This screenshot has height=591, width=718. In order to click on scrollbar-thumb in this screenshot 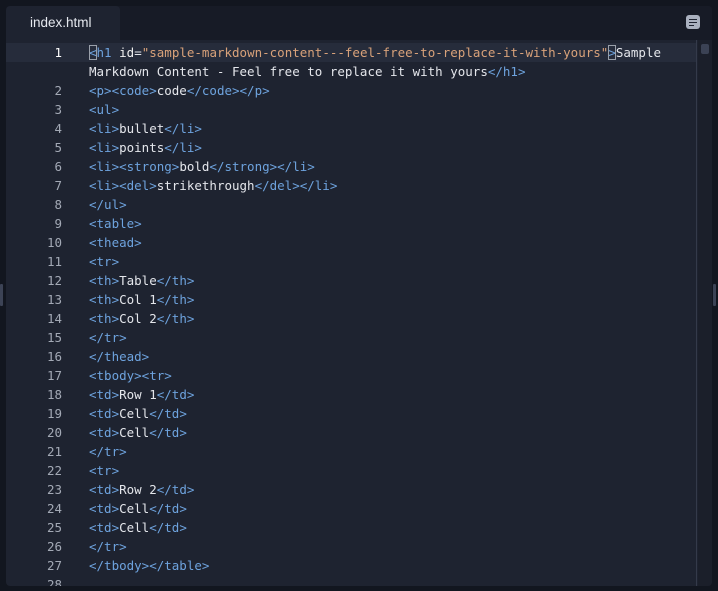, I will do `click(705, 49)`.